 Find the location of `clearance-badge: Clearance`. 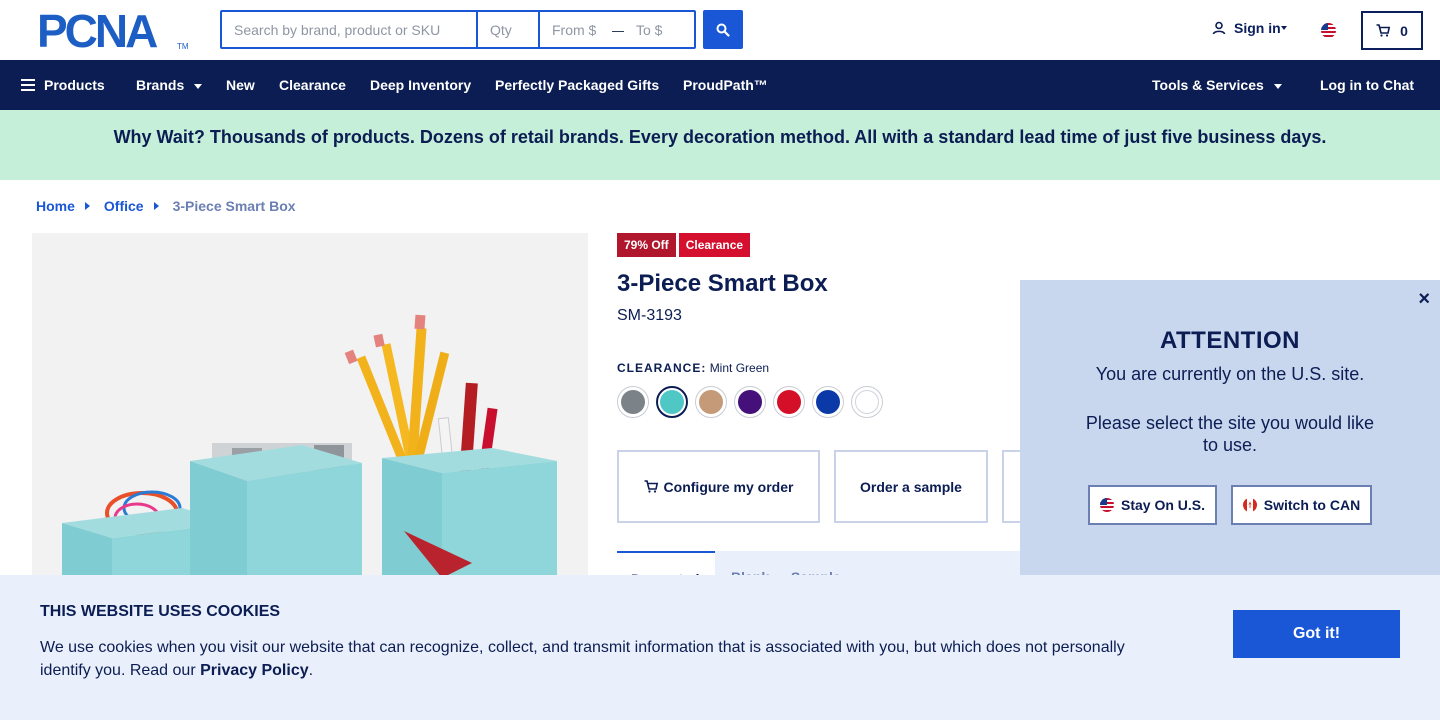

clearance-badge: Clearance is located at coordinates (714, 245).